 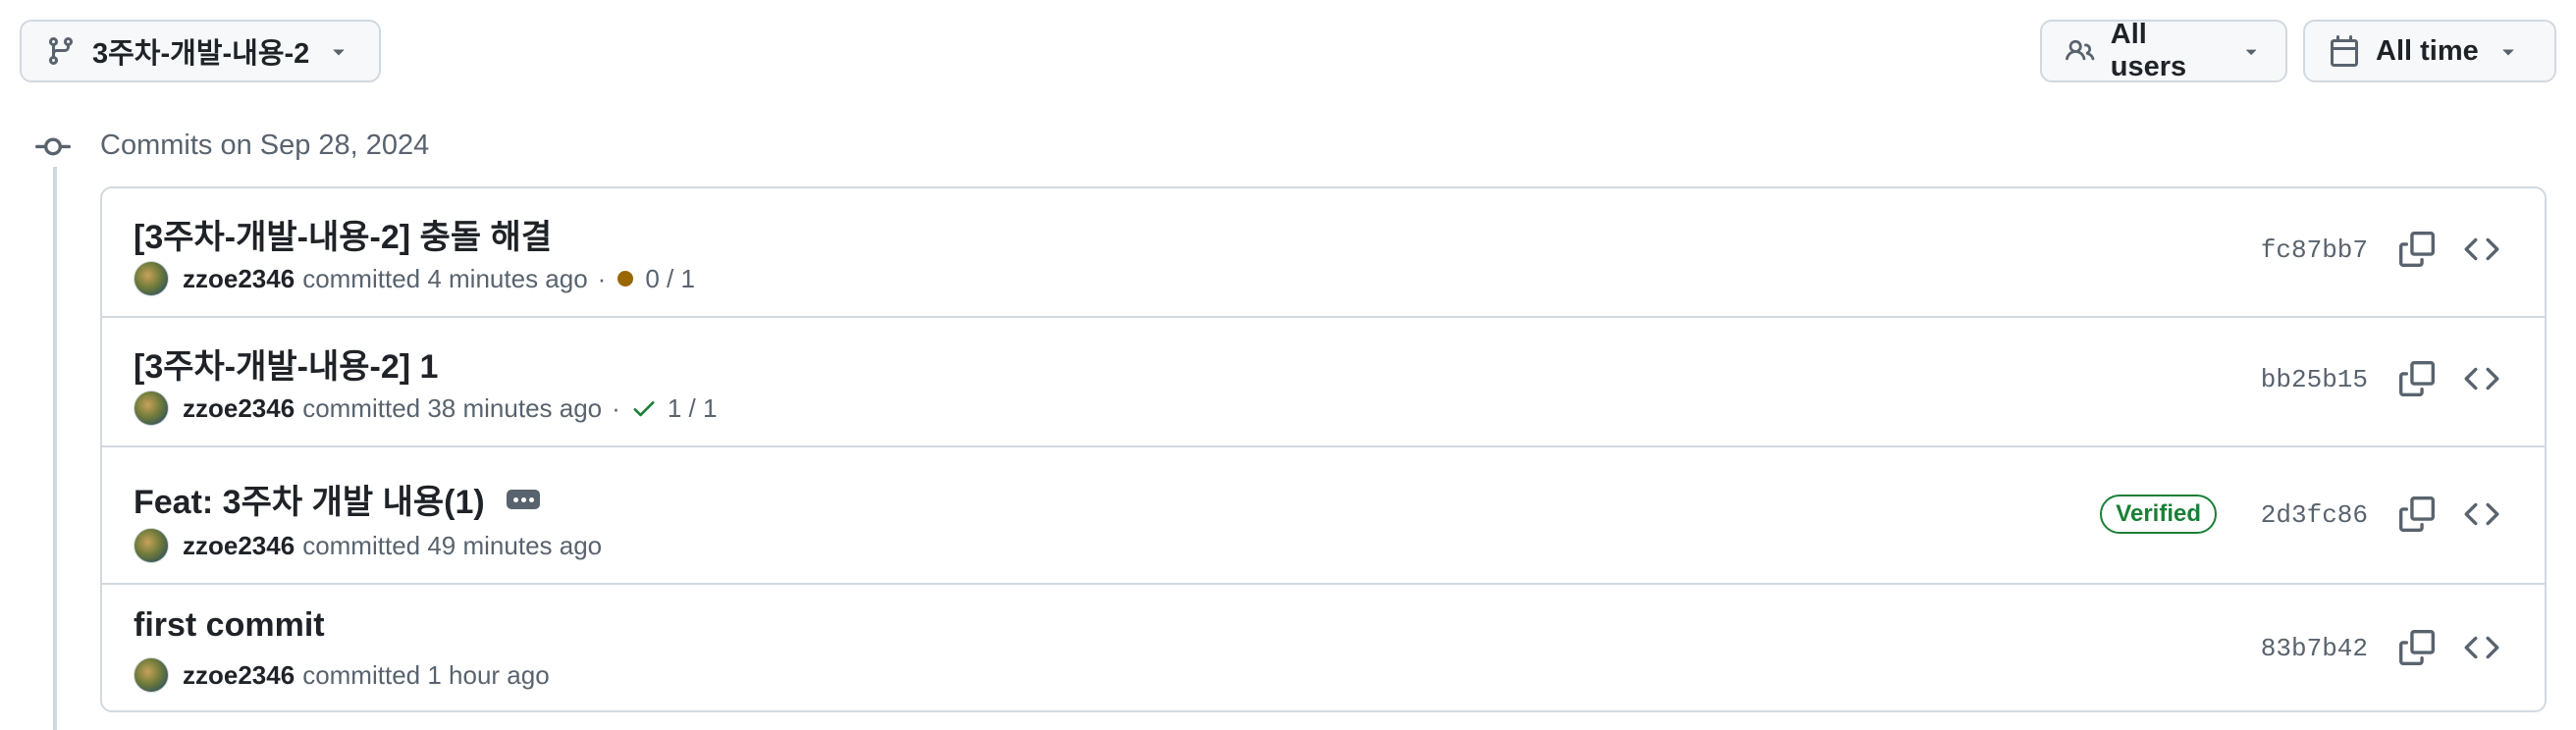 I want to click on users-filter-button: All users, so click(x=2163, y=51).